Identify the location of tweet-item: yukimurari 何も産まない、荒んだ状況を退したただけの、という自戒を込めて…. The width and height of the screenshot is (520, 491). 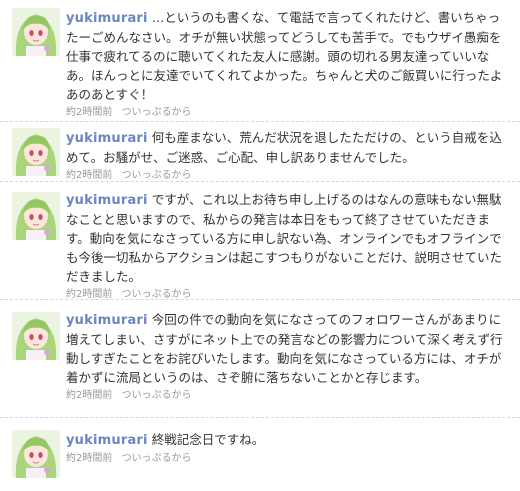
(260, 152).